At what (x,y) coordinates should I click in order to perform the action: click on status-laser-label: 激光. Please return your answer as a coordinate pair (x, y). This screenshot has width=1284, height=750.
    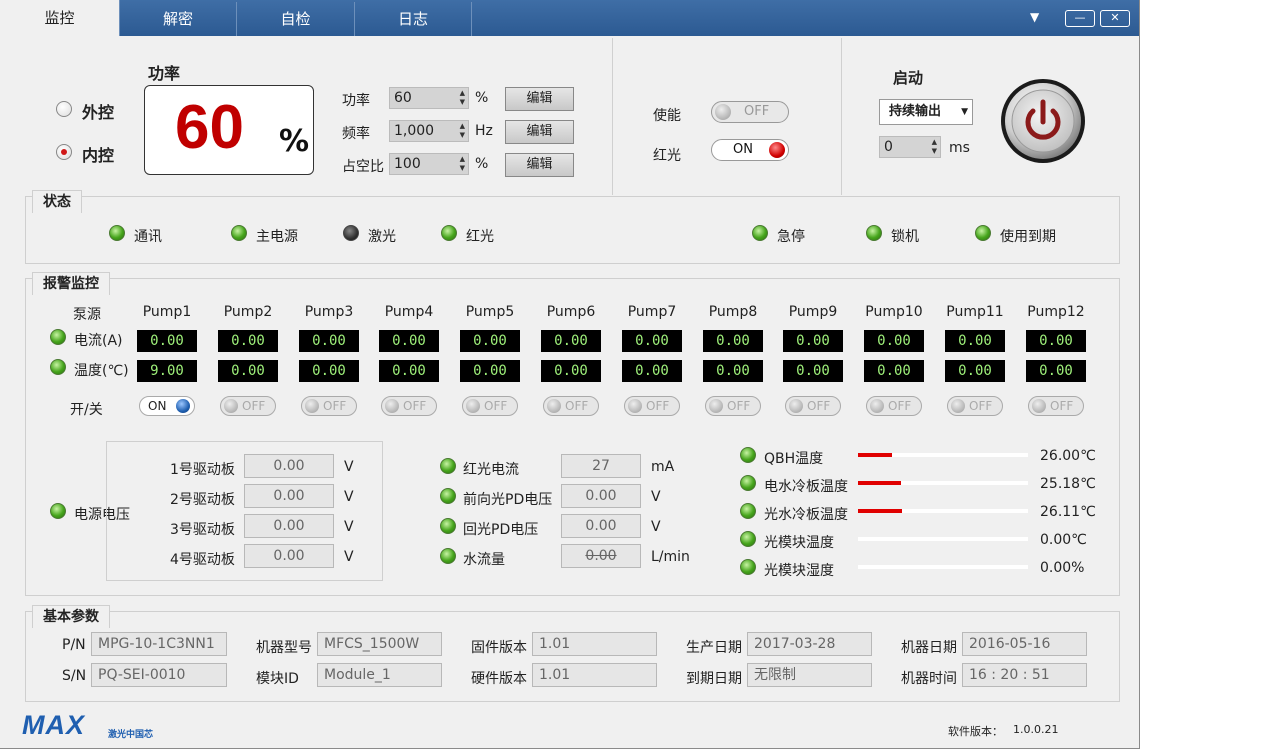
    Looking at the image, I should click on (382, 237).